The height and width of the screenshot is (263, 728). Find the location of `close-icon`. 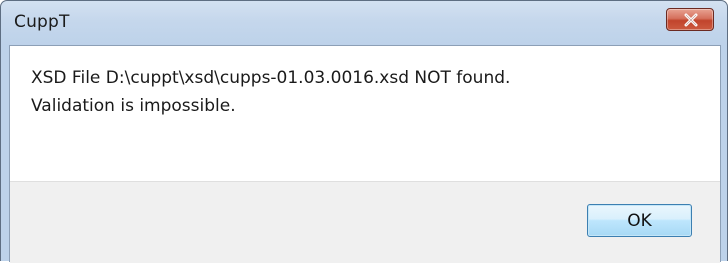

close-icon is located at coordinates (691, 20).